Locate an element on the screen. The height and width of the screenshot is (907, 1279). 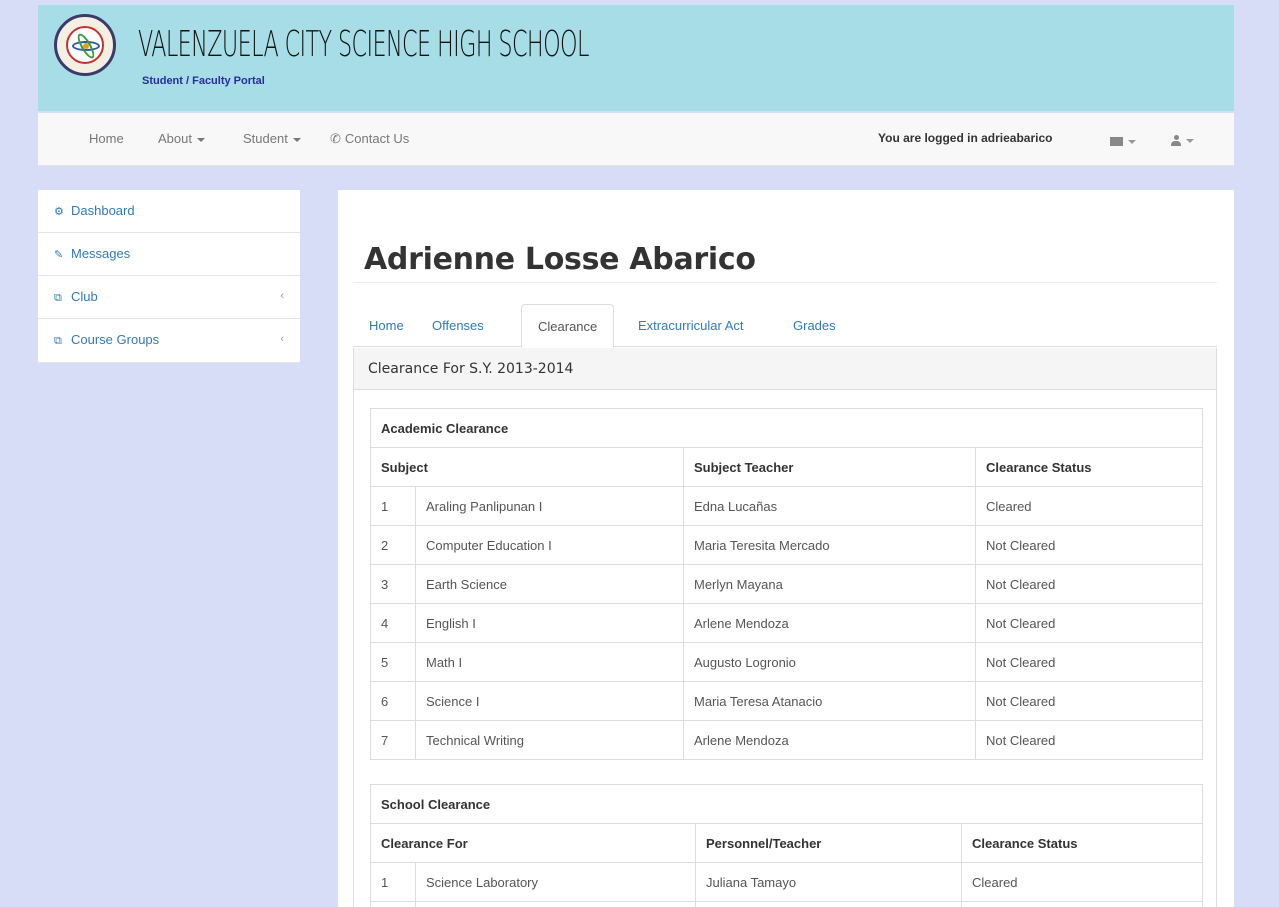
cell-subject: Science I is located at coordinates (549, 701).